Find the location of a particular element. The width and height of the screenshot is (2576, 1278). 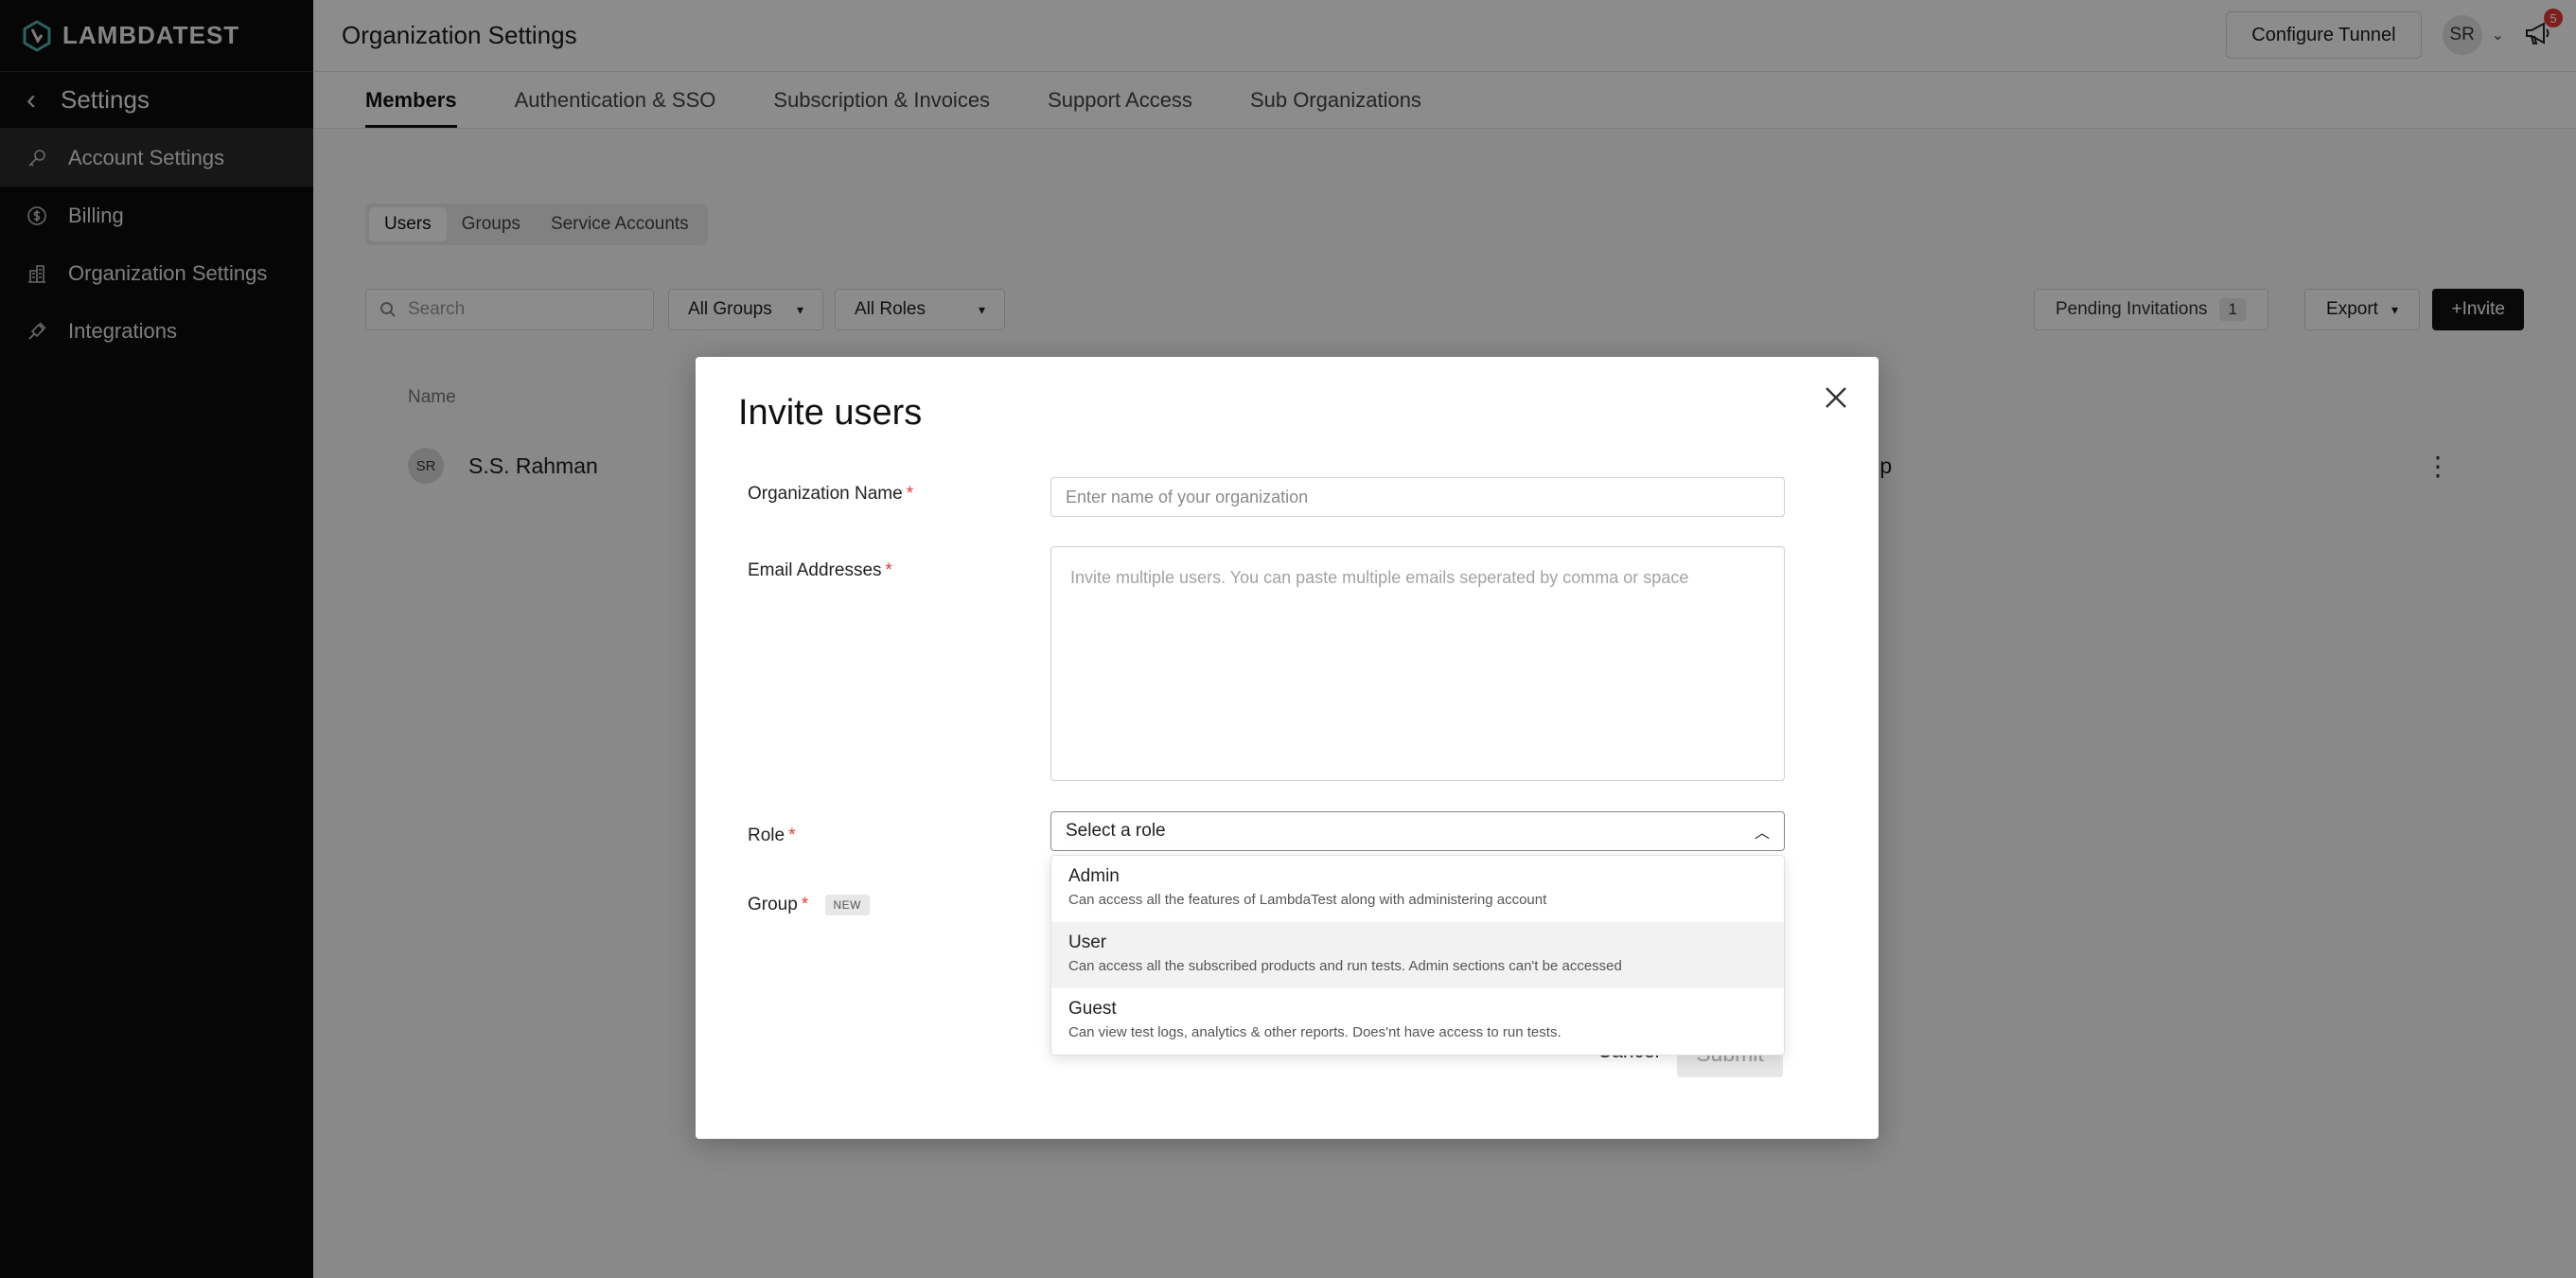

role-select: Select a role ︿ is located at coordinates (1417, 831).